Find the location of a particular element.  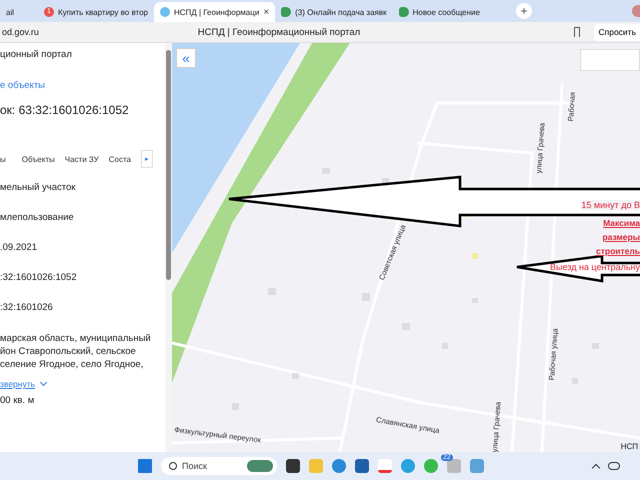

map-attribution: НСП is located at coordinates (629, 446).